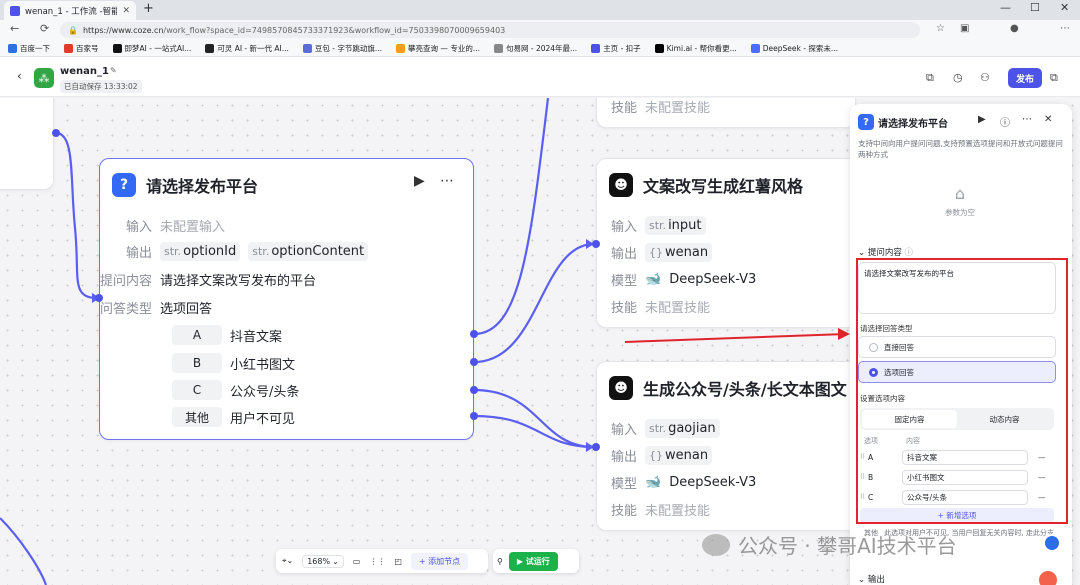  I want to click on prompt-textarea: 请选择文案改写发布的平台, so click(957, 288).